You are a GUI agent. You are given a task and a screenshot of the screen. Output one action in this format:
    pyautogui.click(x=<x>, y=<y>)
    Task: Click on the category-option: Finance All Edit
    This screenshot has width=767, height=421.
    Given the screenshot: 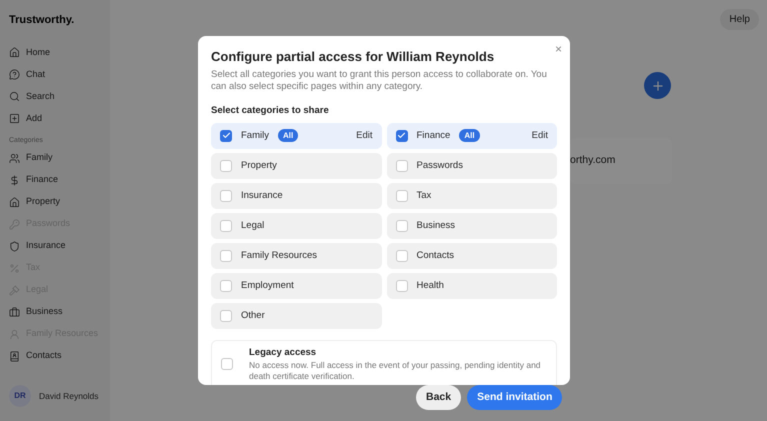 What is the action you would take?
    pyautogui.click(x=471, y=135)
    